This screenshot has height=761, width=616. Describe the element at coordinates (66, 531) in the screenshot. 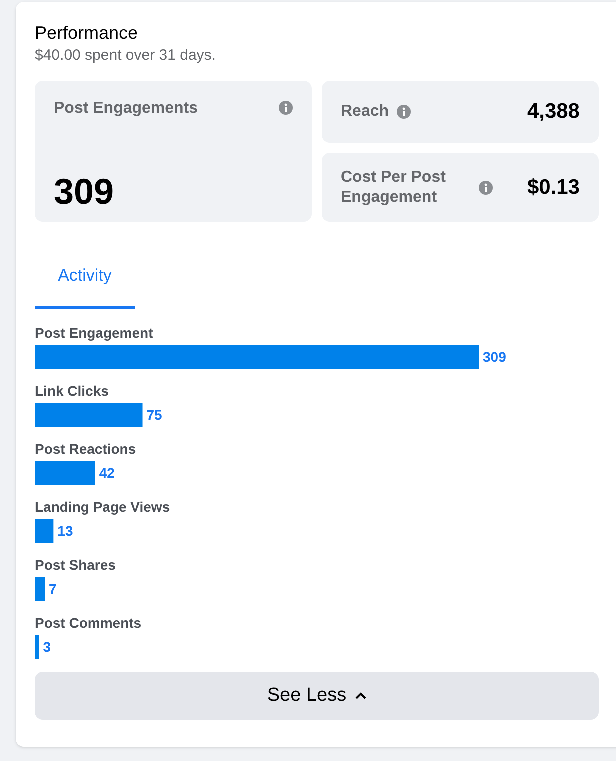

I see `bar-value: 13` at that location.